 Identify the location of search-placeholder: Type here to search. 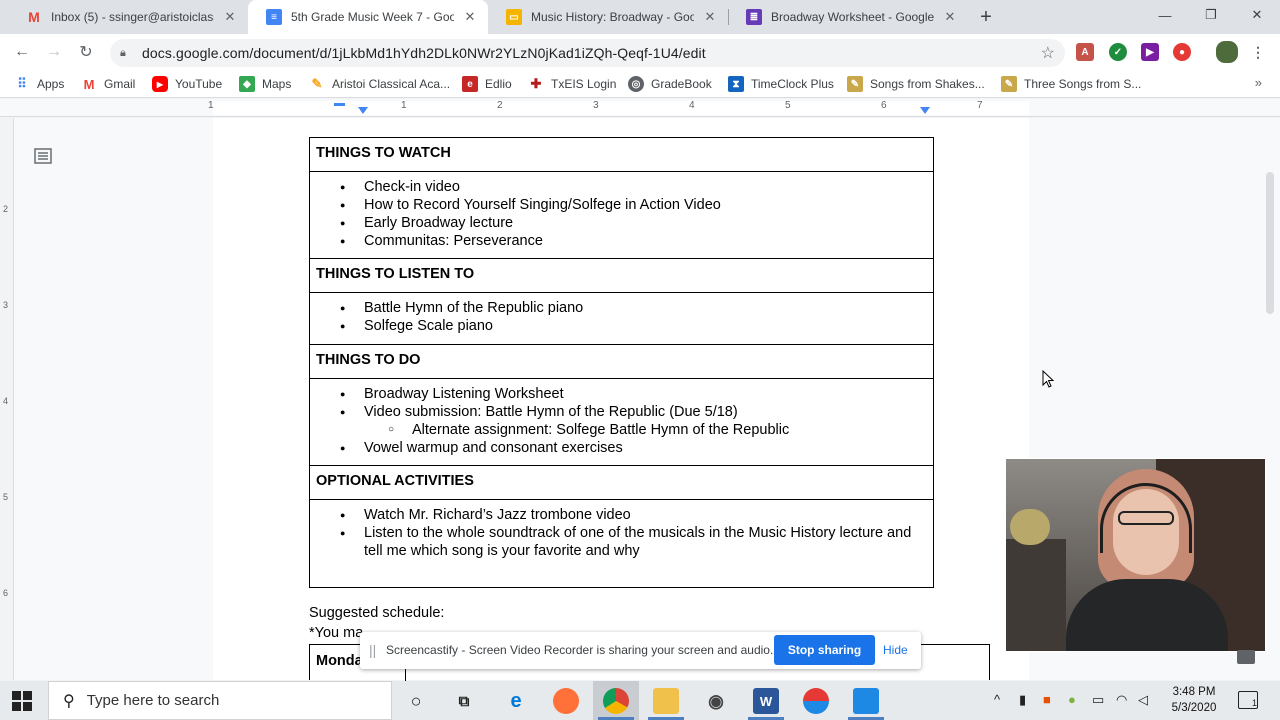
(153, 700).